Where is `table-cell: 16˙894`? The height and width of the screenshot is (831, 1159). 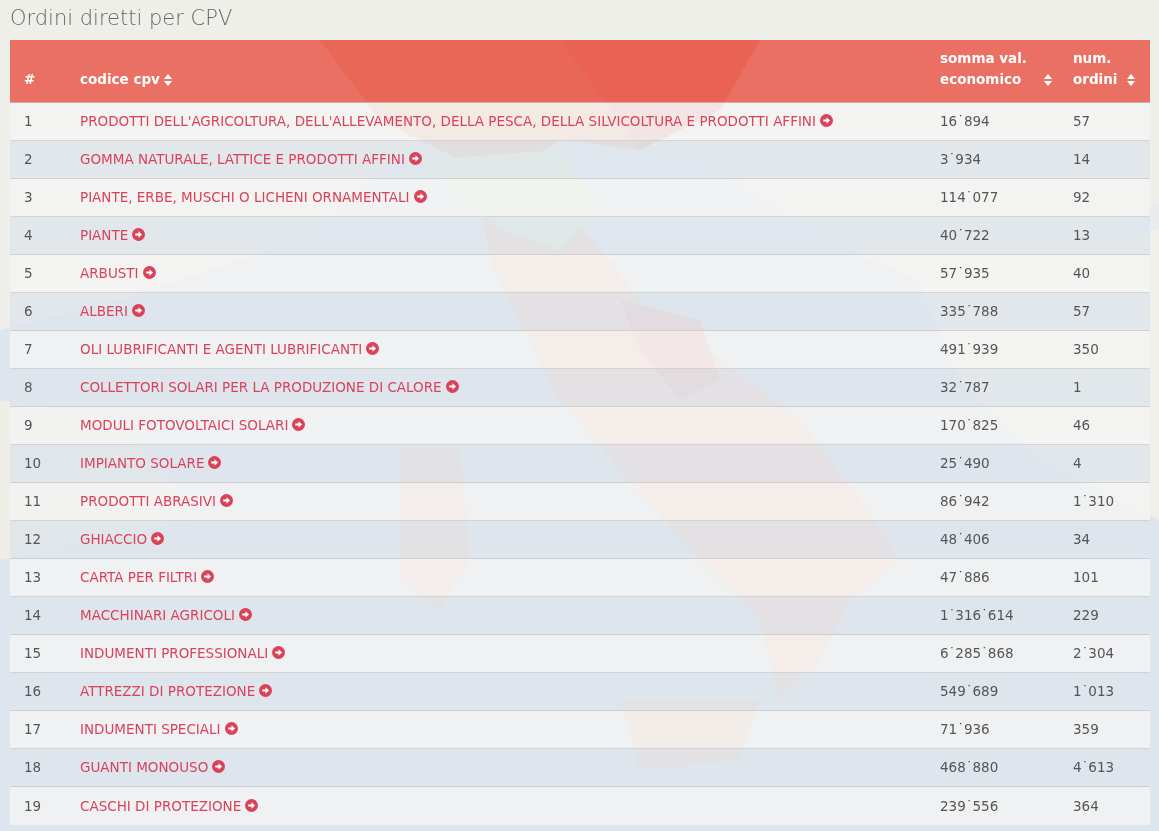 table-cell: 16˙894 is located at coordinates (965, 121).